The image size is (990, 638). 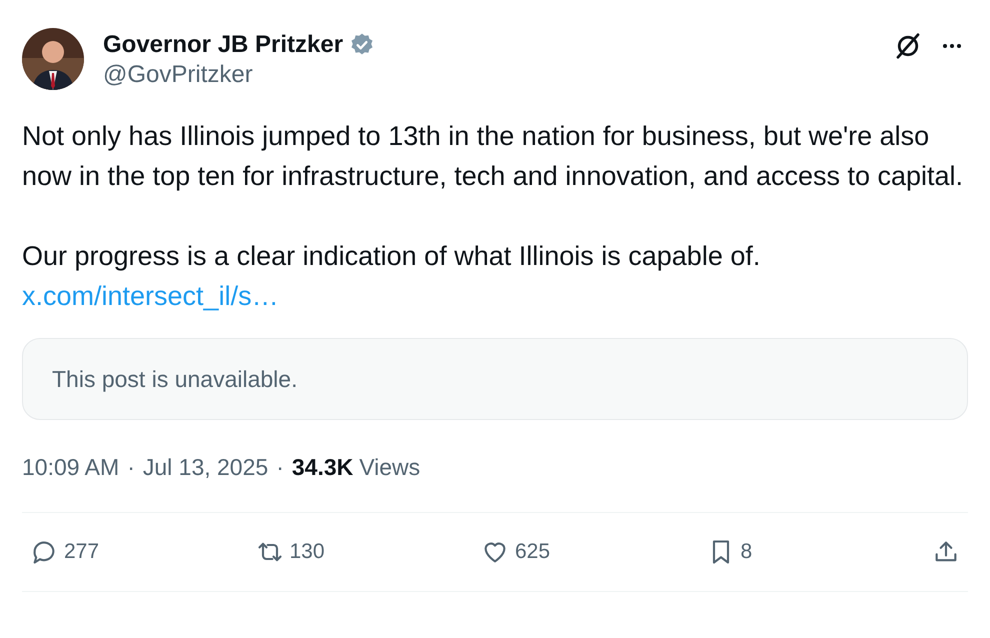 I want to click on bookmark-button: 8, so click(x=776, y=552).